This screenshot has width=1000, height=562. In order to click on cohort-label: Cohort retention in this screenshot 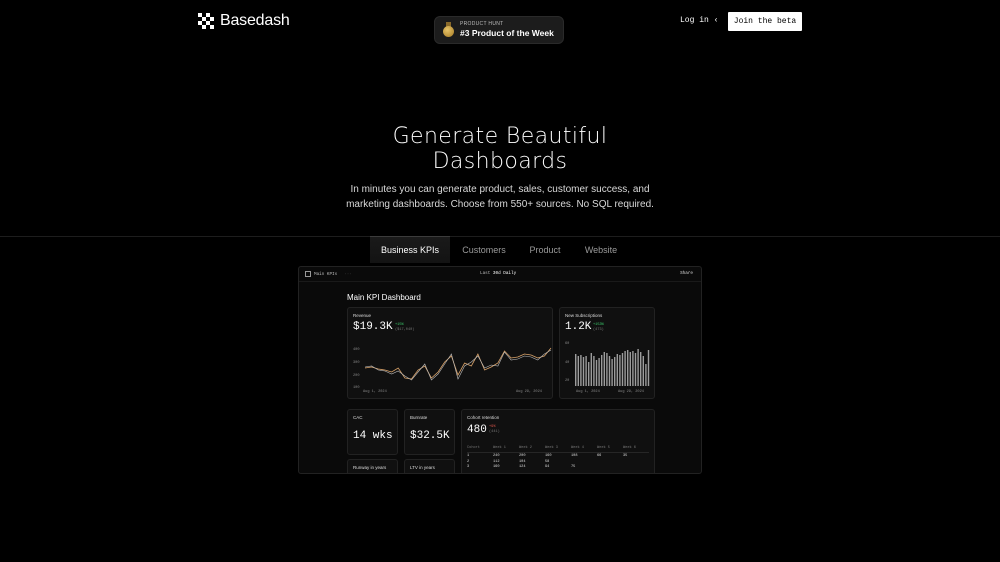, I will do `click(483, 417)`.